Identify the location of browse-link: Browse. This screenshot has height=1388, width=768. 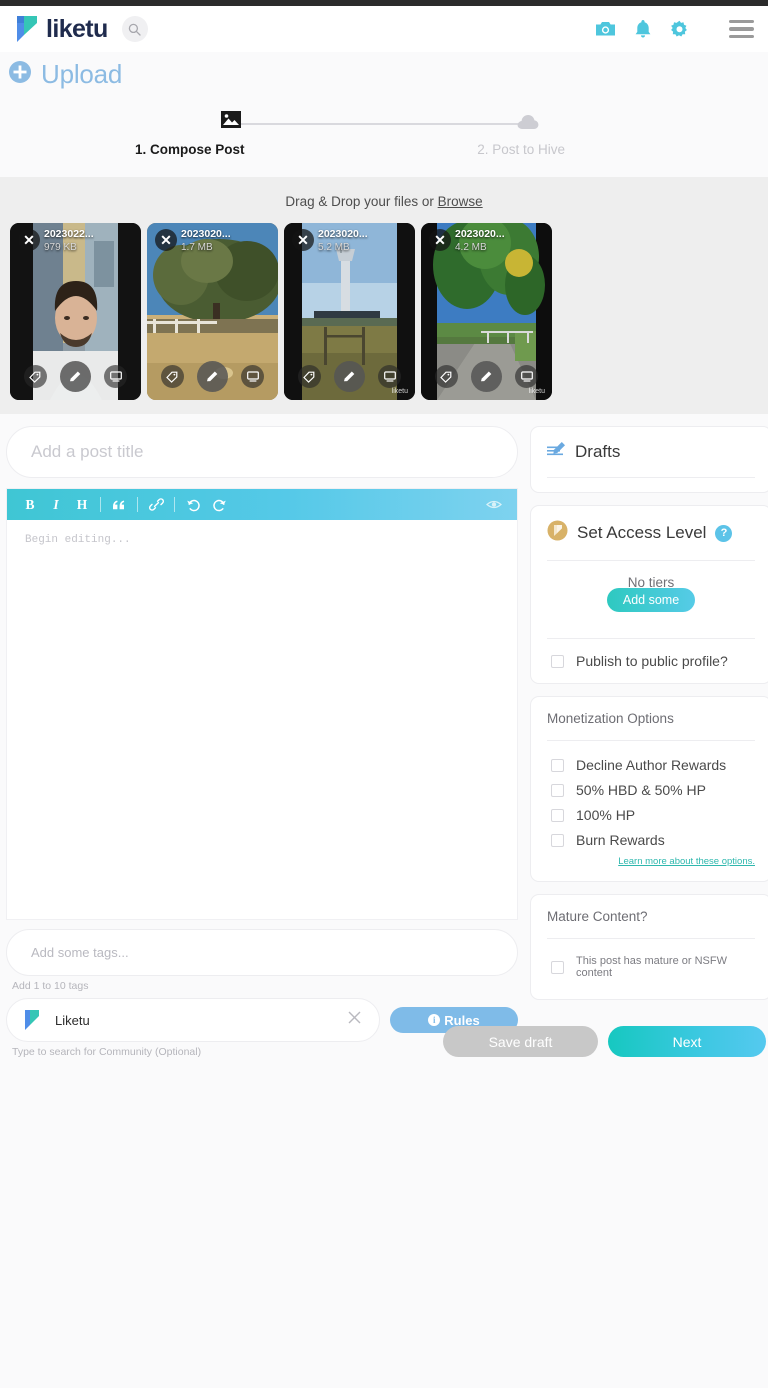
(460, 201).